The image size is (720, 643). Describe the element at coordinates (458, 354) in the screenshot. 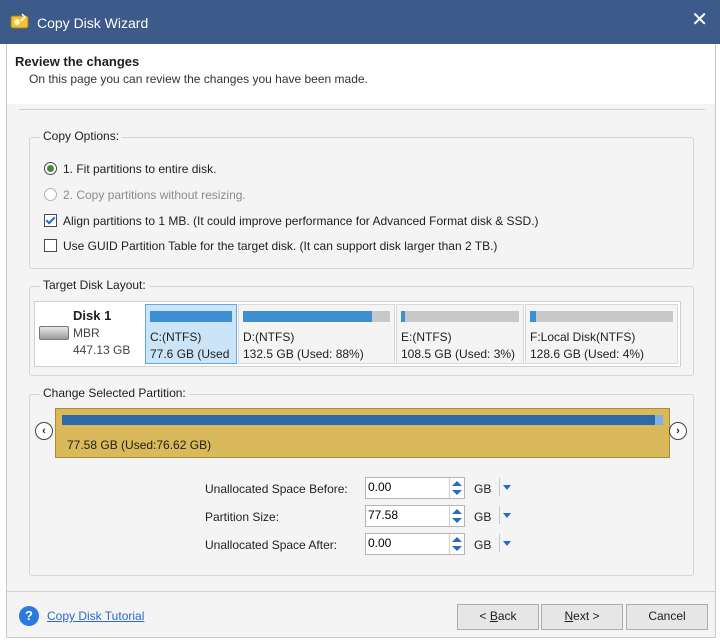

I see `partition-e-used: 108.5 GB (Used: 3%)` at that location.